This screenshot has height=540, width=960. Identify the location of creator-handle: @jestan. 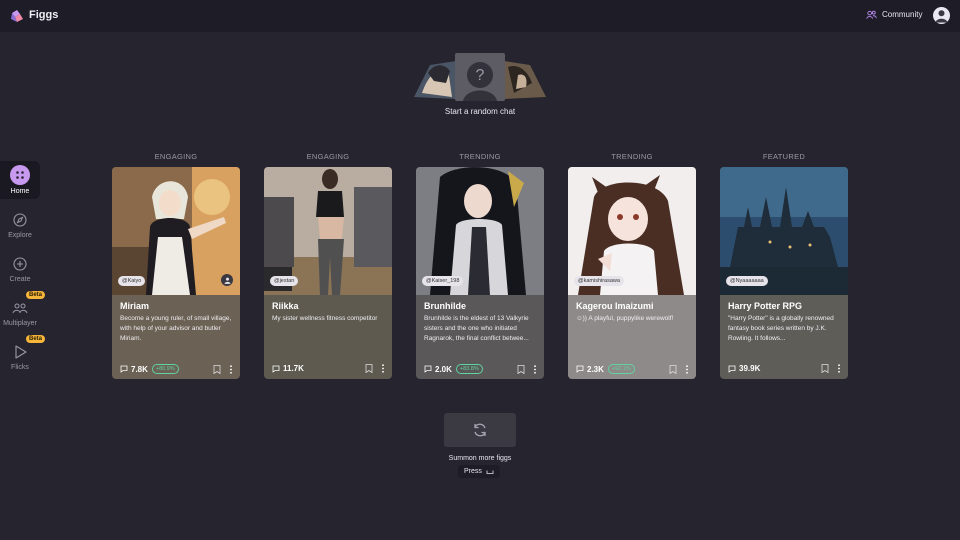
(284, 281).